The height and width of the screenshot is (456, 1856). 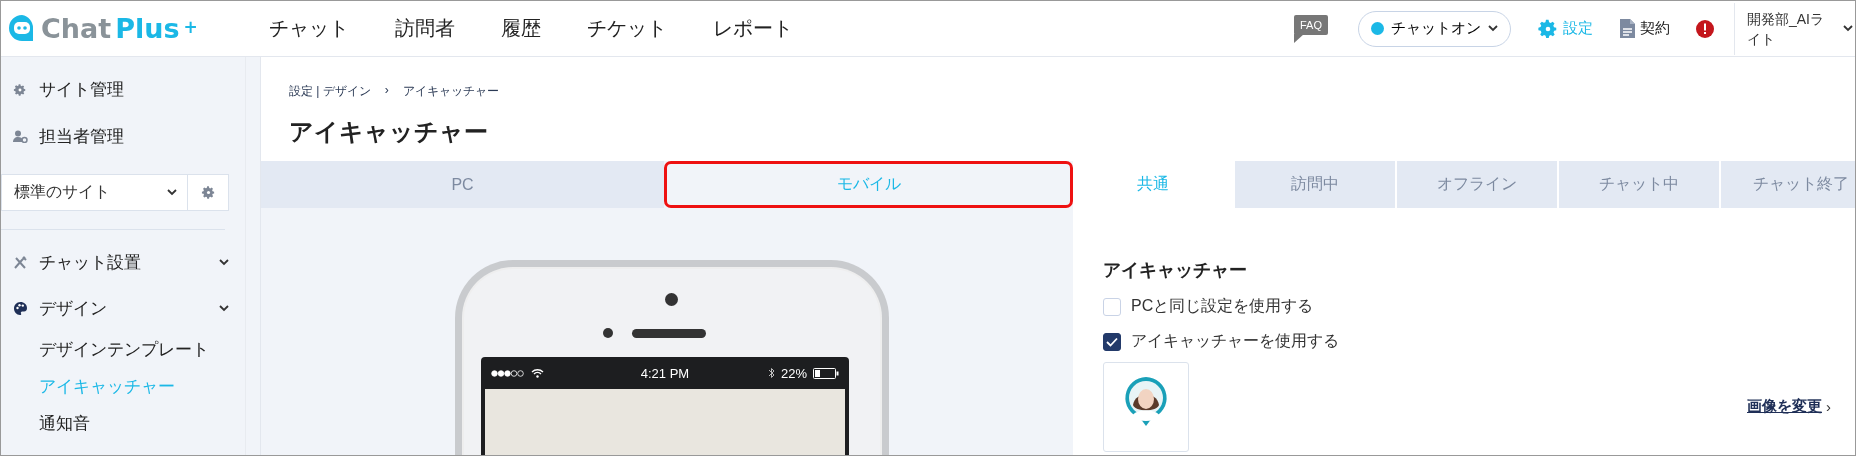 I want to click on breadcrumb-link: 設定 | デザイン, so click(x=330, y=91).